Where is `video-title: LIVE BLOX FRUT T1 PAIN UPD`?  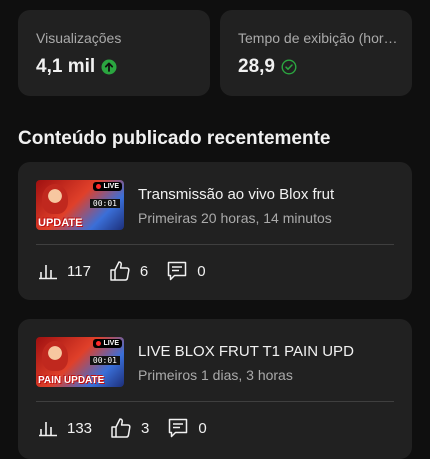 video-title: LIVE BLOX FRUT T1 PAIN UPD is located at coordinates (246, 351).